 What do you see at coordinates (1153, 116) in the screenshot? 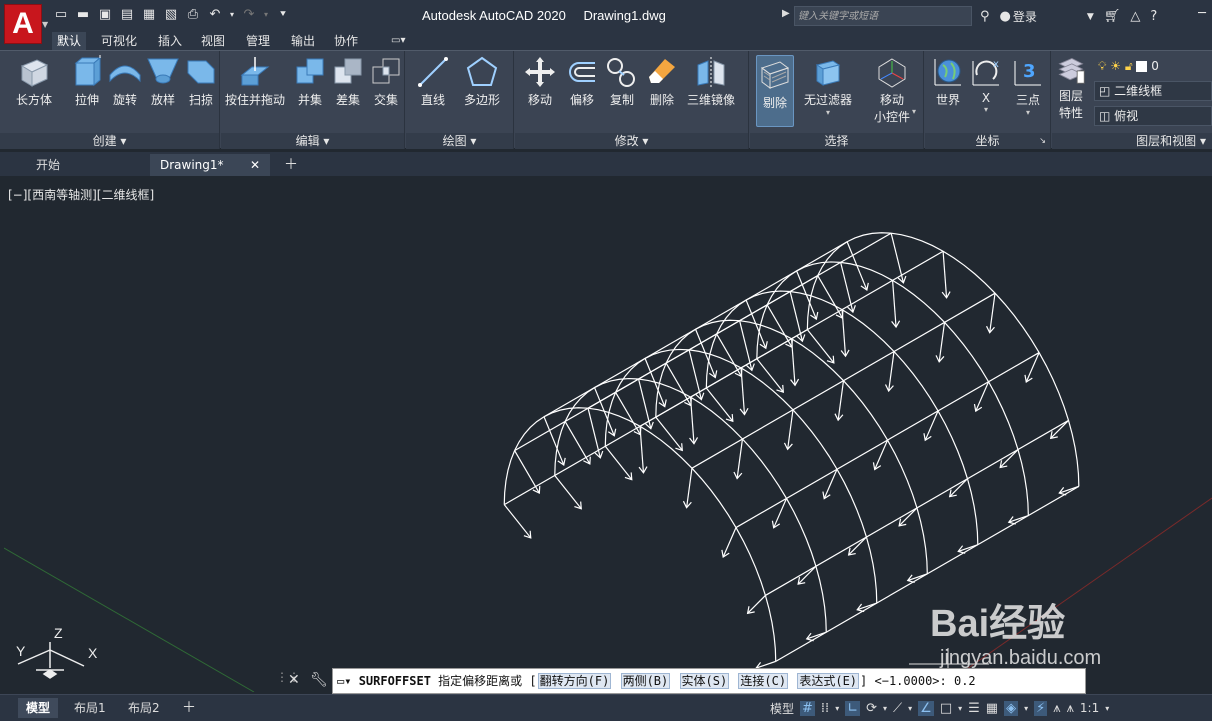
I see `named-view-dropdown: ◫ 俯视` at bounding box center [1153, 116].